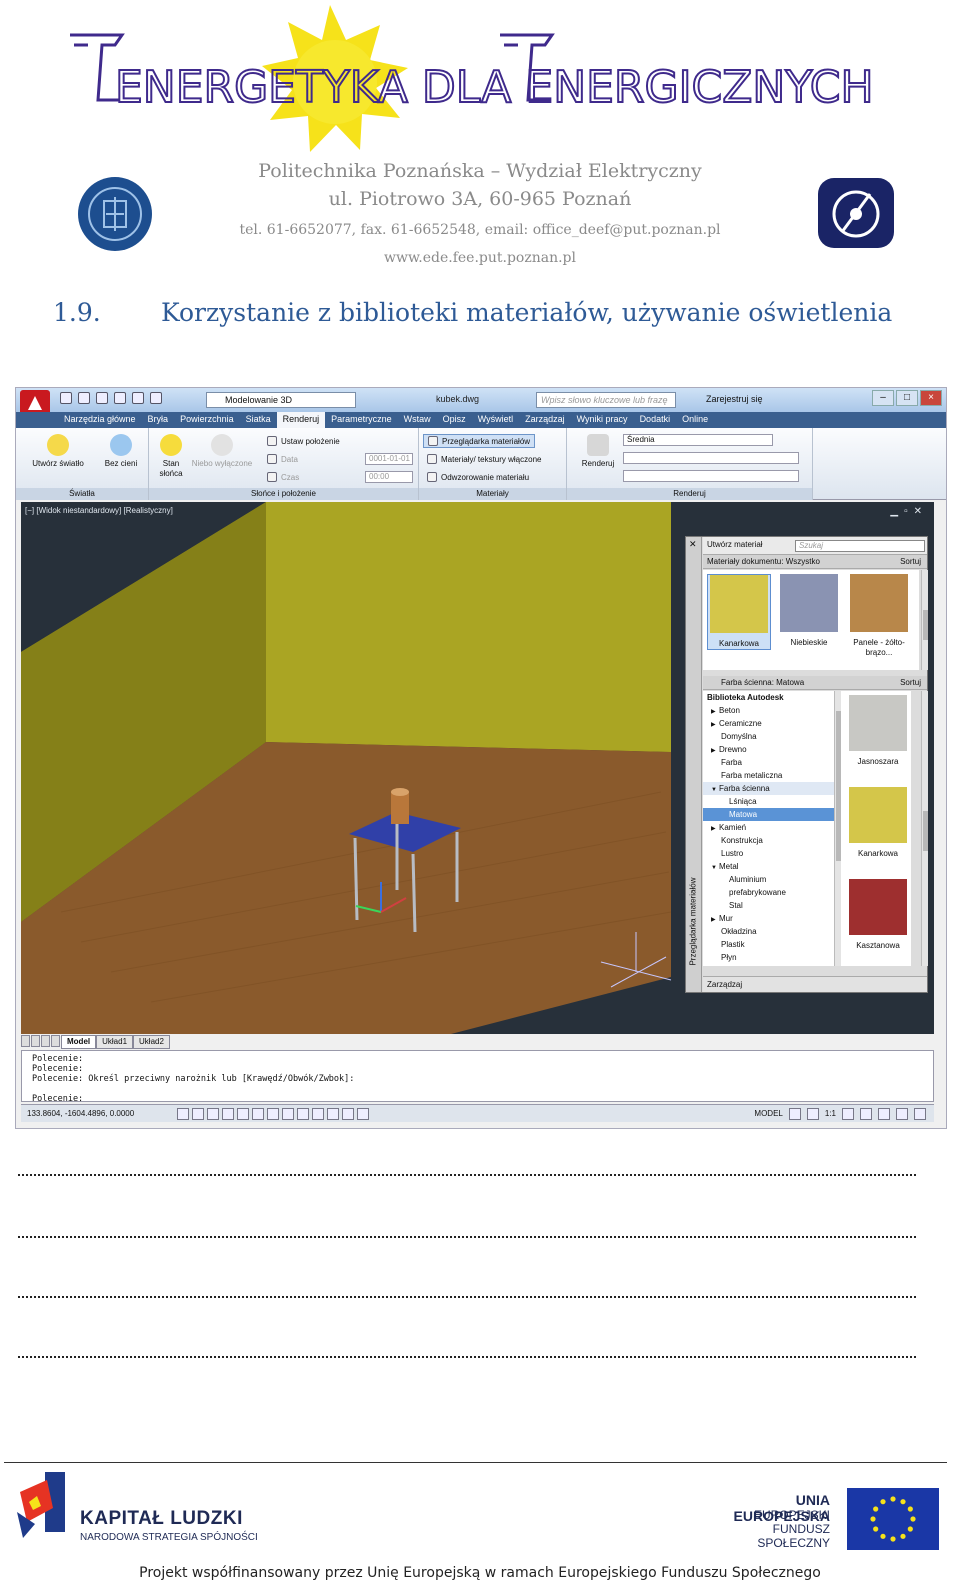 This screenshot has height=1589, width=960. What do you see at coordinates (769, 827) in the screenshot?
I see `tree-item: ▶ Kamień` at bounding box center [769, 827].